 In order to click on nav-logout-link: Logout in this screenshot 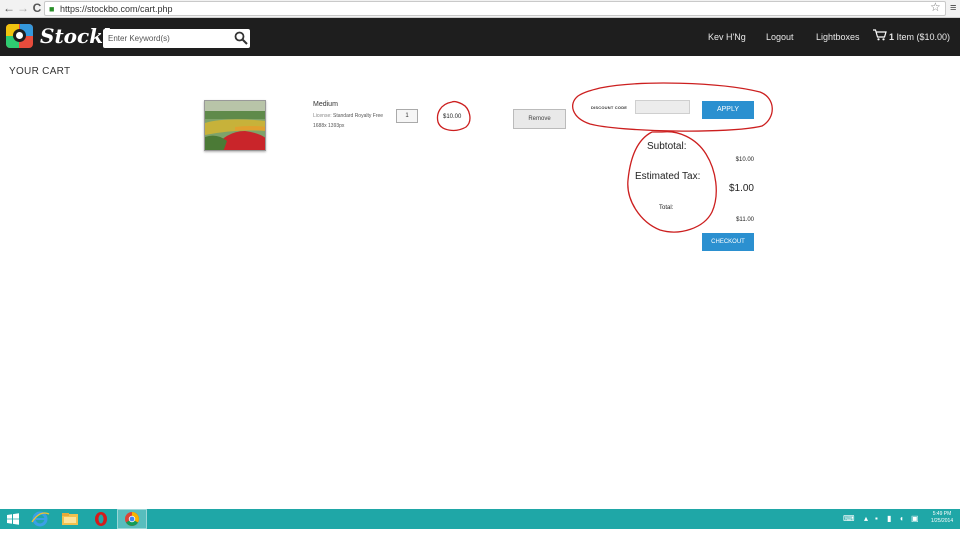, I will do `click(780, 37)`.